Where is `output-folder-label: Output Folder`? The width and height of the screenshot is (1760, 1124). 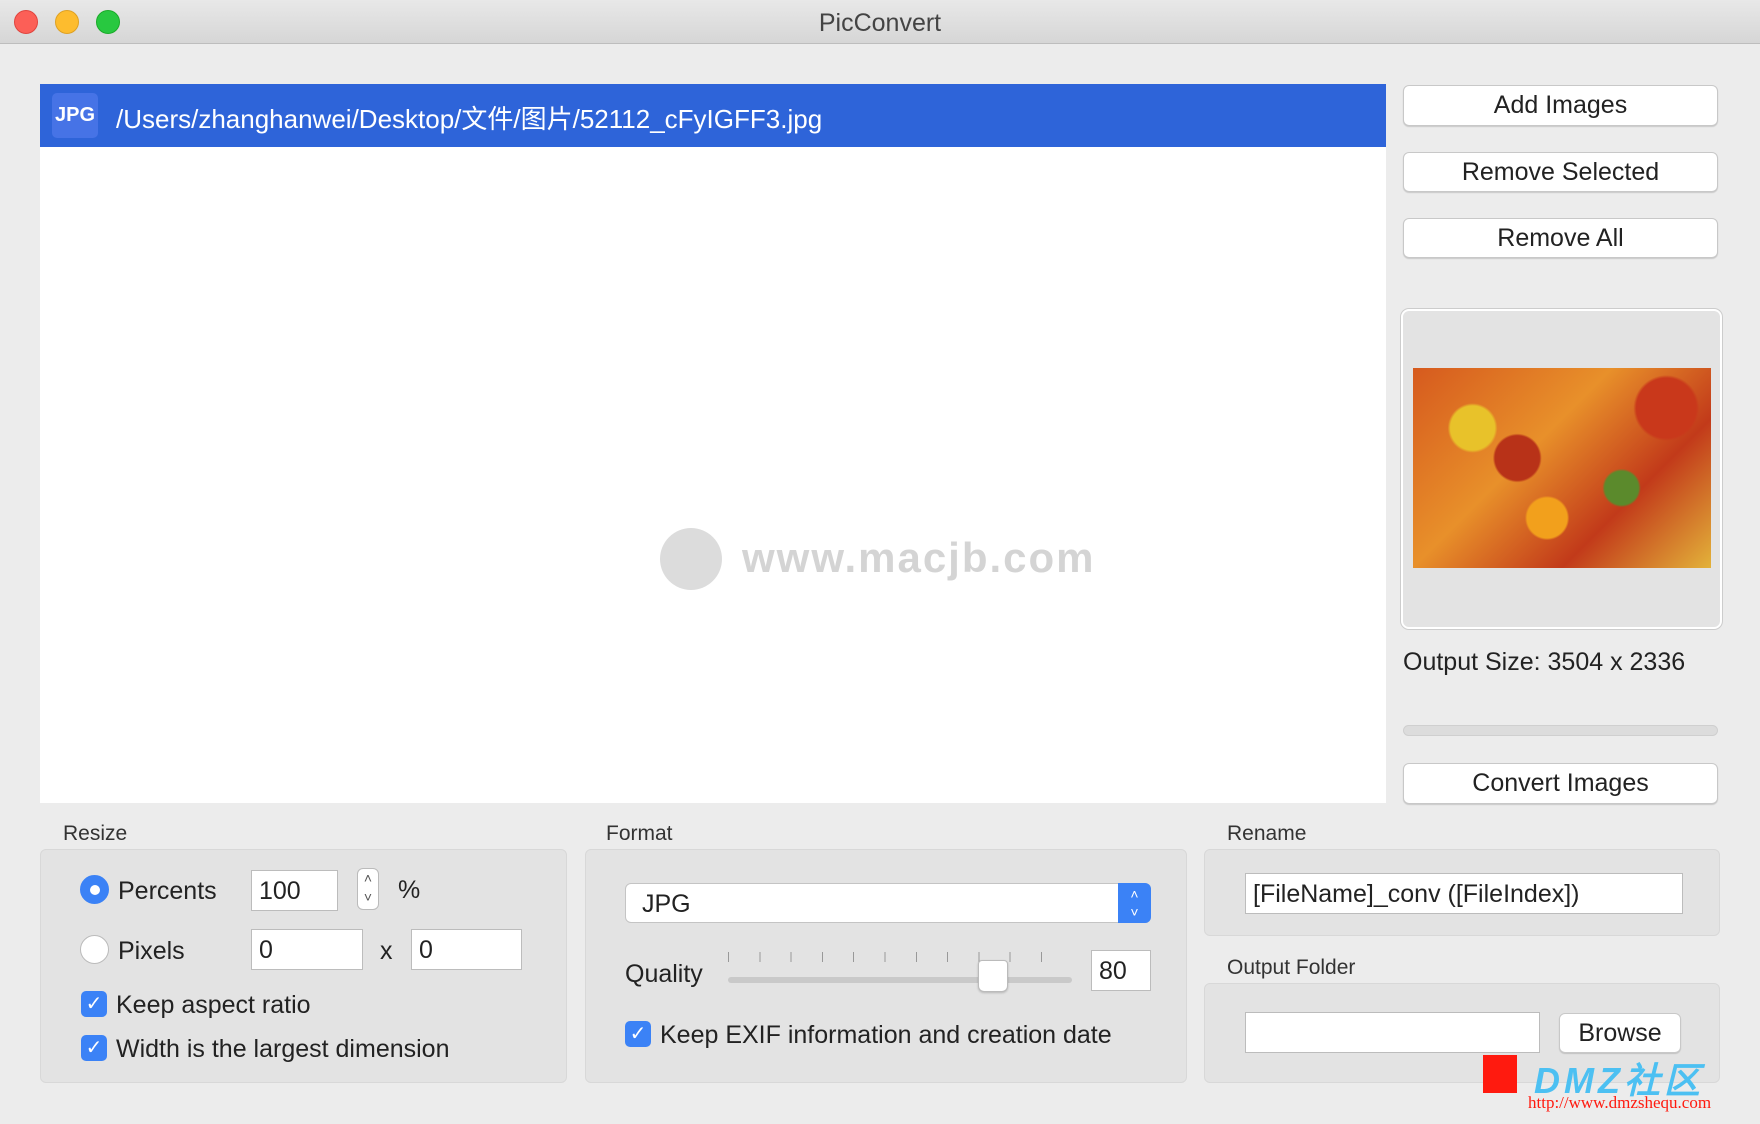
output-folder-label: Output Folder is located at coordinates (1291, 967).